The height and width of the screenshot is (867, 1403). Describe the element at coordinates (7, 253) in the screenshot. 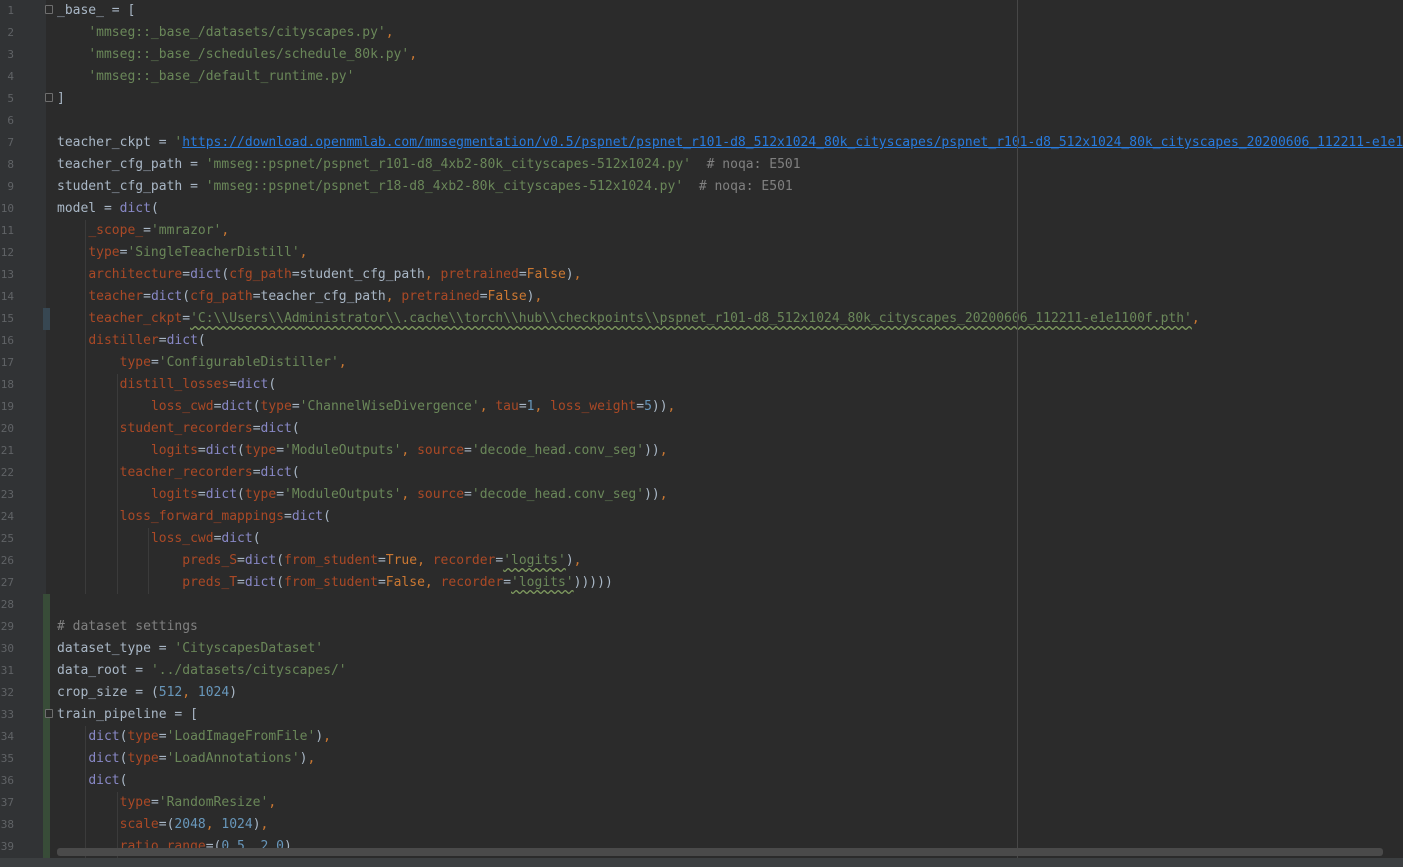

I see `line-number: 12` at that location.